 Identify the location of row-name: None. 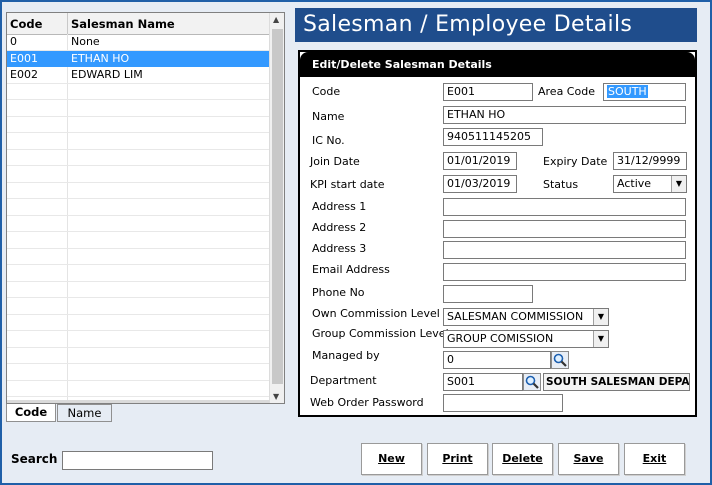
(85, 41).